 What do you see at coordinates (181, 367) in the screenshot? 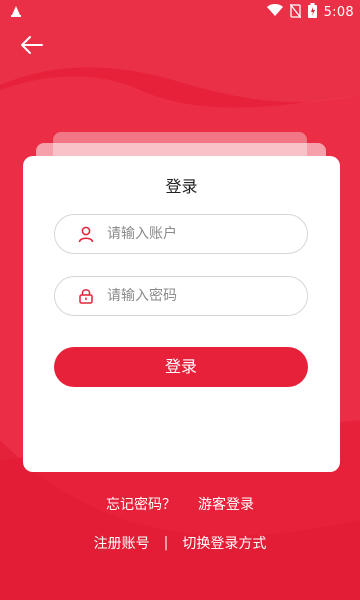
I see `login-button: 登录` at bounding box center [181, 367].